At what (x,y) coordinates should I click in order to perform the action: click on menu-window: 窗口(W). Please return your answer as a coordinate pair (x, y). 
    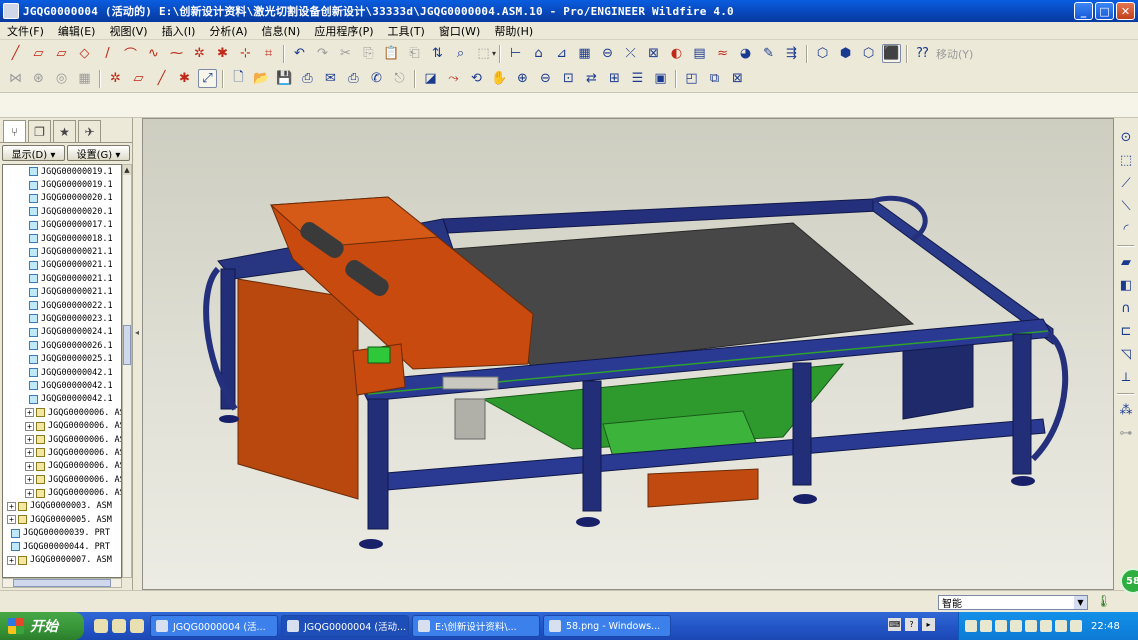
    Looking at the image, I should click on (459, 31).